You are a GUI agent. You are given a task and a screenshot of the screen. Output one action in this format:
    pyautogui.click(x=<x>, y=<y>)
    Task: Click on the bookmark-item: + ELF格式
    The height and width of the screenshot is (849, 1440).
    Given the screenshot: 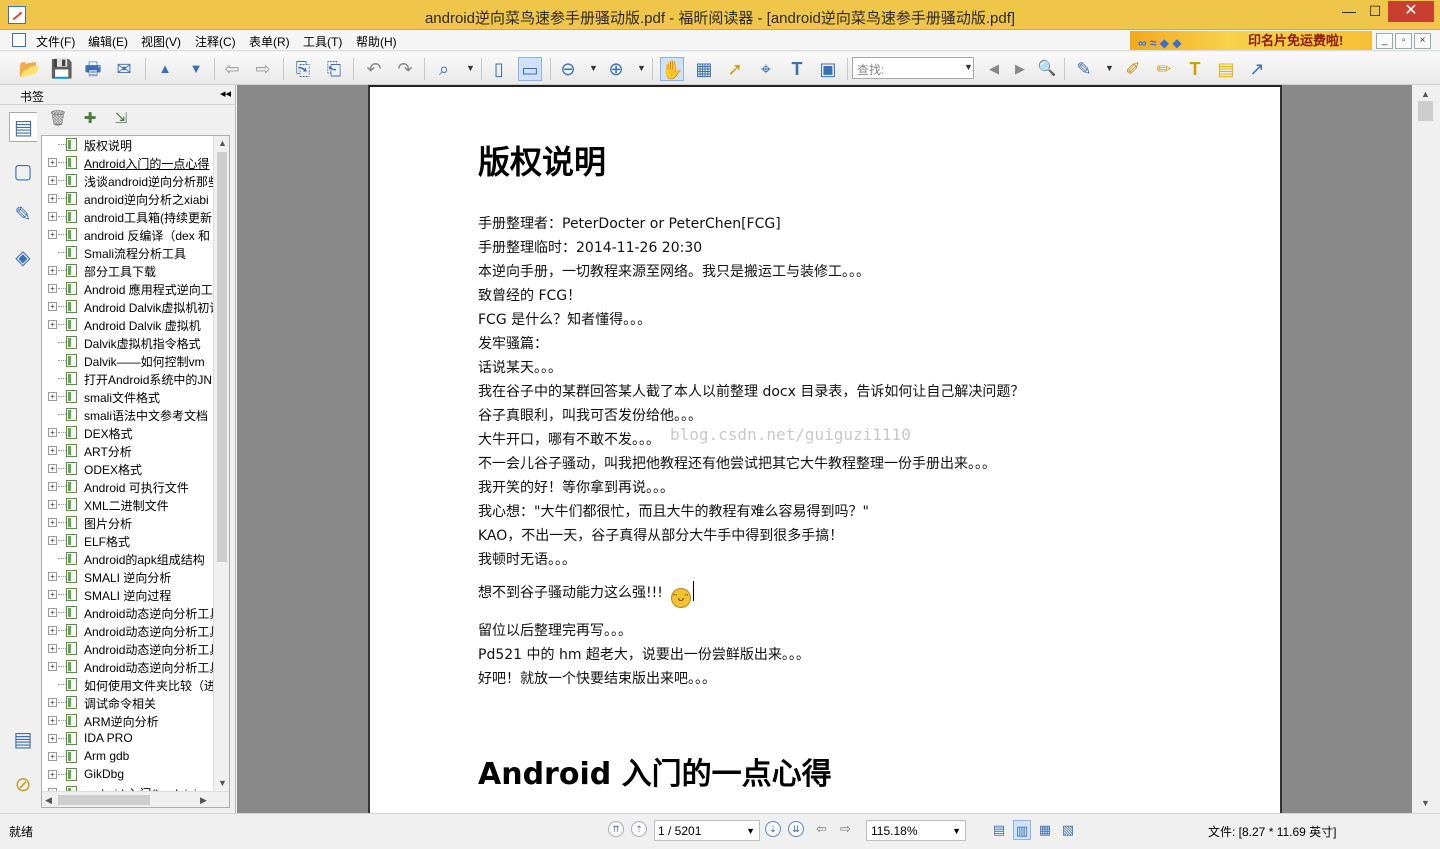 What is the action you would take?
    pyautogui.click(x=128, y=541)
    